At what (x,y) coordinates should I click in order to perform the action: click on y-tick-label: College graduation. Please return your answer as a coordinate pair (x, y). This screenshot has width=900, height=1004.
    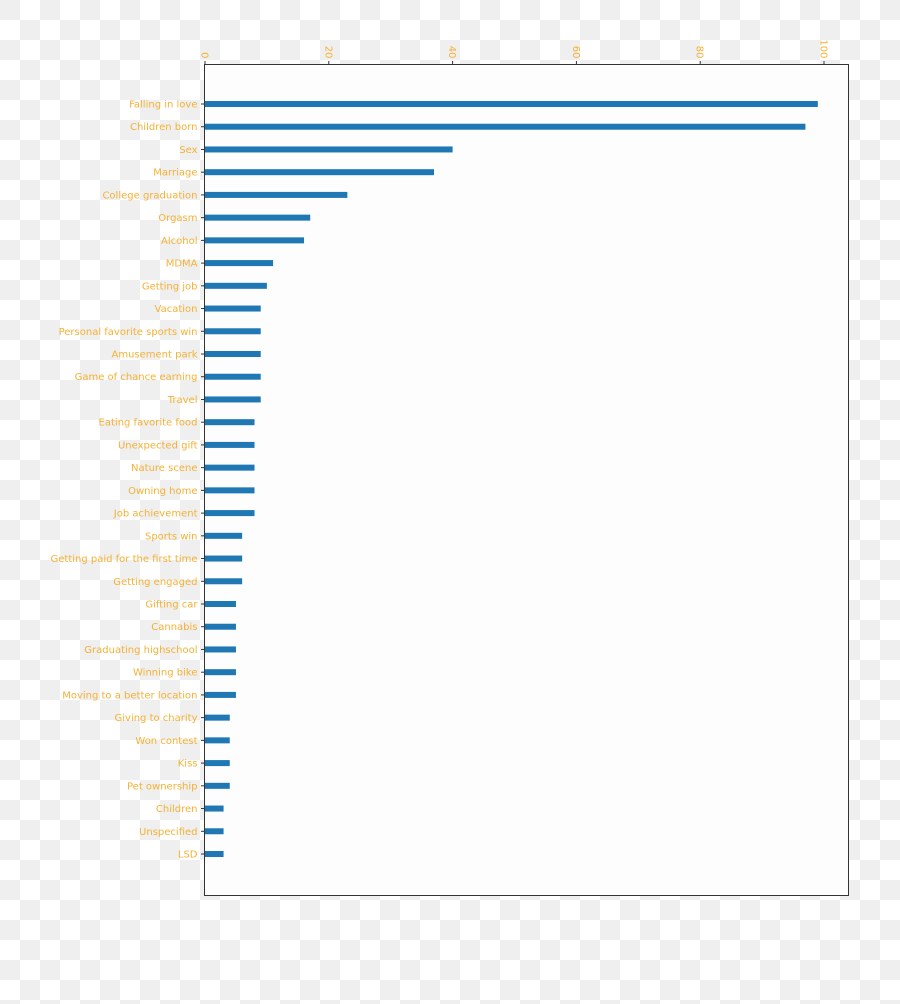
    Looking at the image, I should click on (149, 195).